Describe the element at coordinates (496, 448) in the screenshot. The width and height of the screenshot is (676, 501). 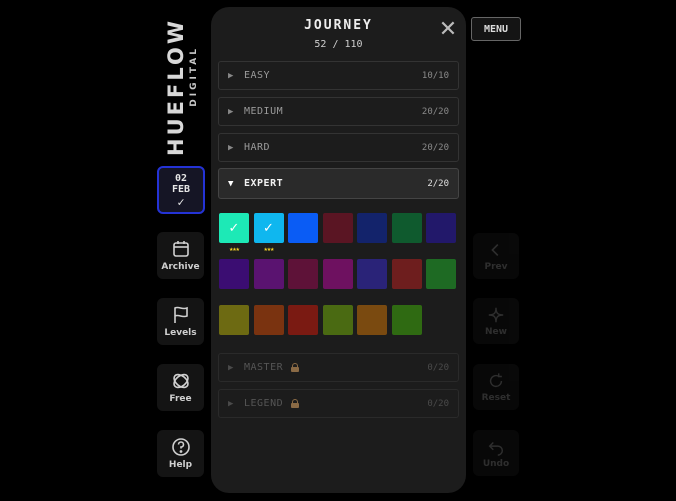
I see `undo-icon` at that location.